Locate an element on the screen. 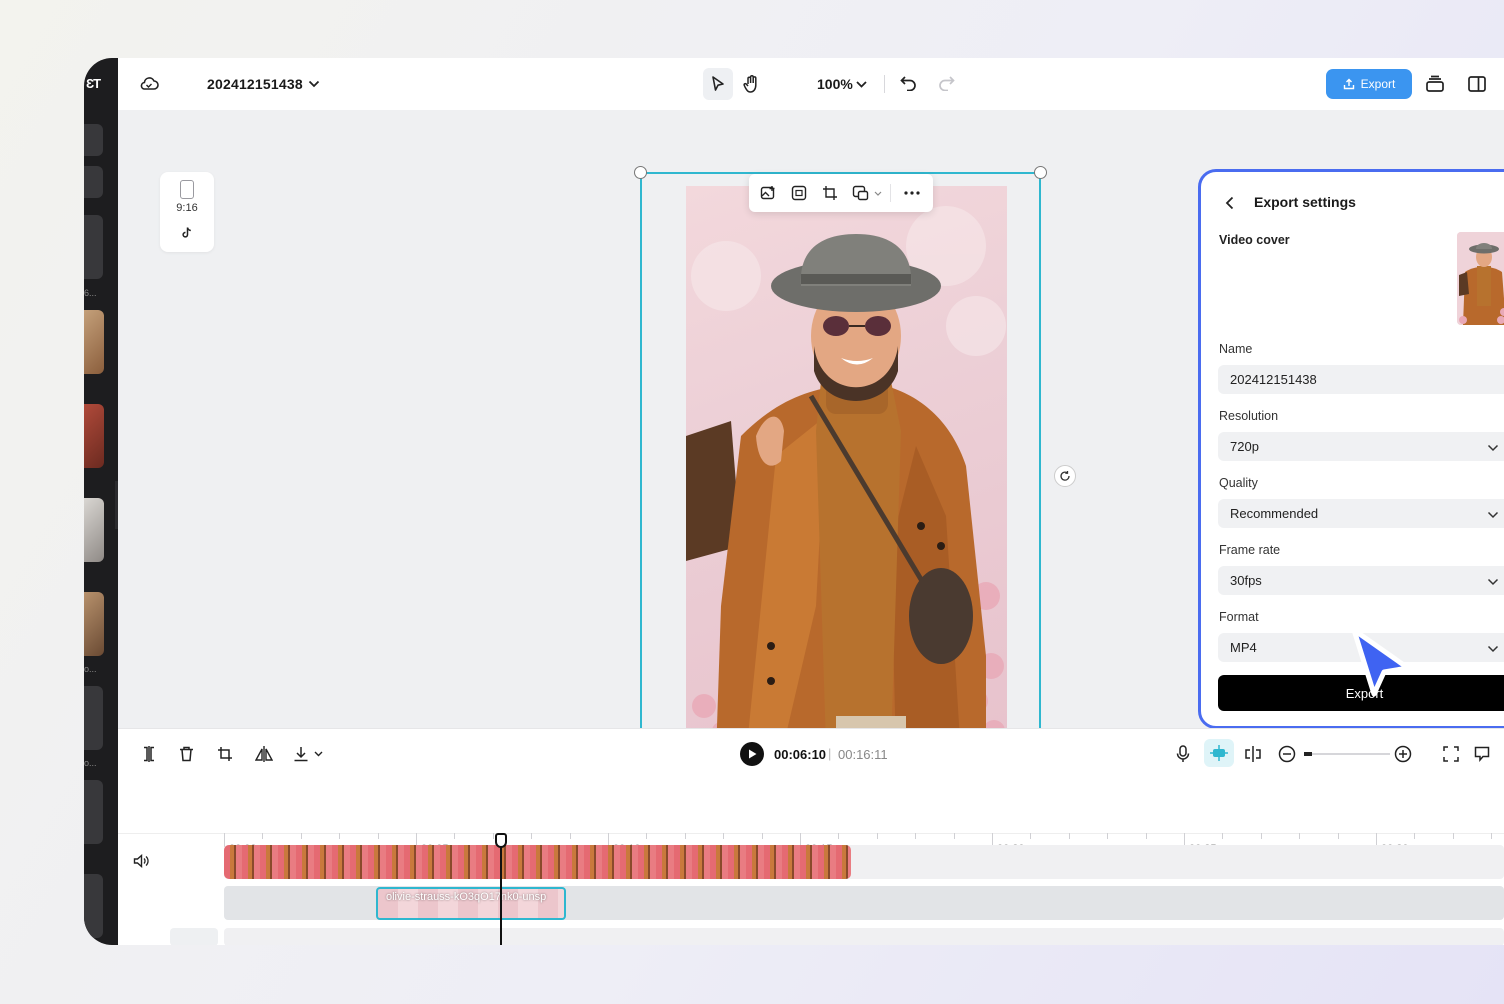 The height and width of the screenshot is (1004, 1504). resolution-select: 720p is located at coordinates (1361, 446).